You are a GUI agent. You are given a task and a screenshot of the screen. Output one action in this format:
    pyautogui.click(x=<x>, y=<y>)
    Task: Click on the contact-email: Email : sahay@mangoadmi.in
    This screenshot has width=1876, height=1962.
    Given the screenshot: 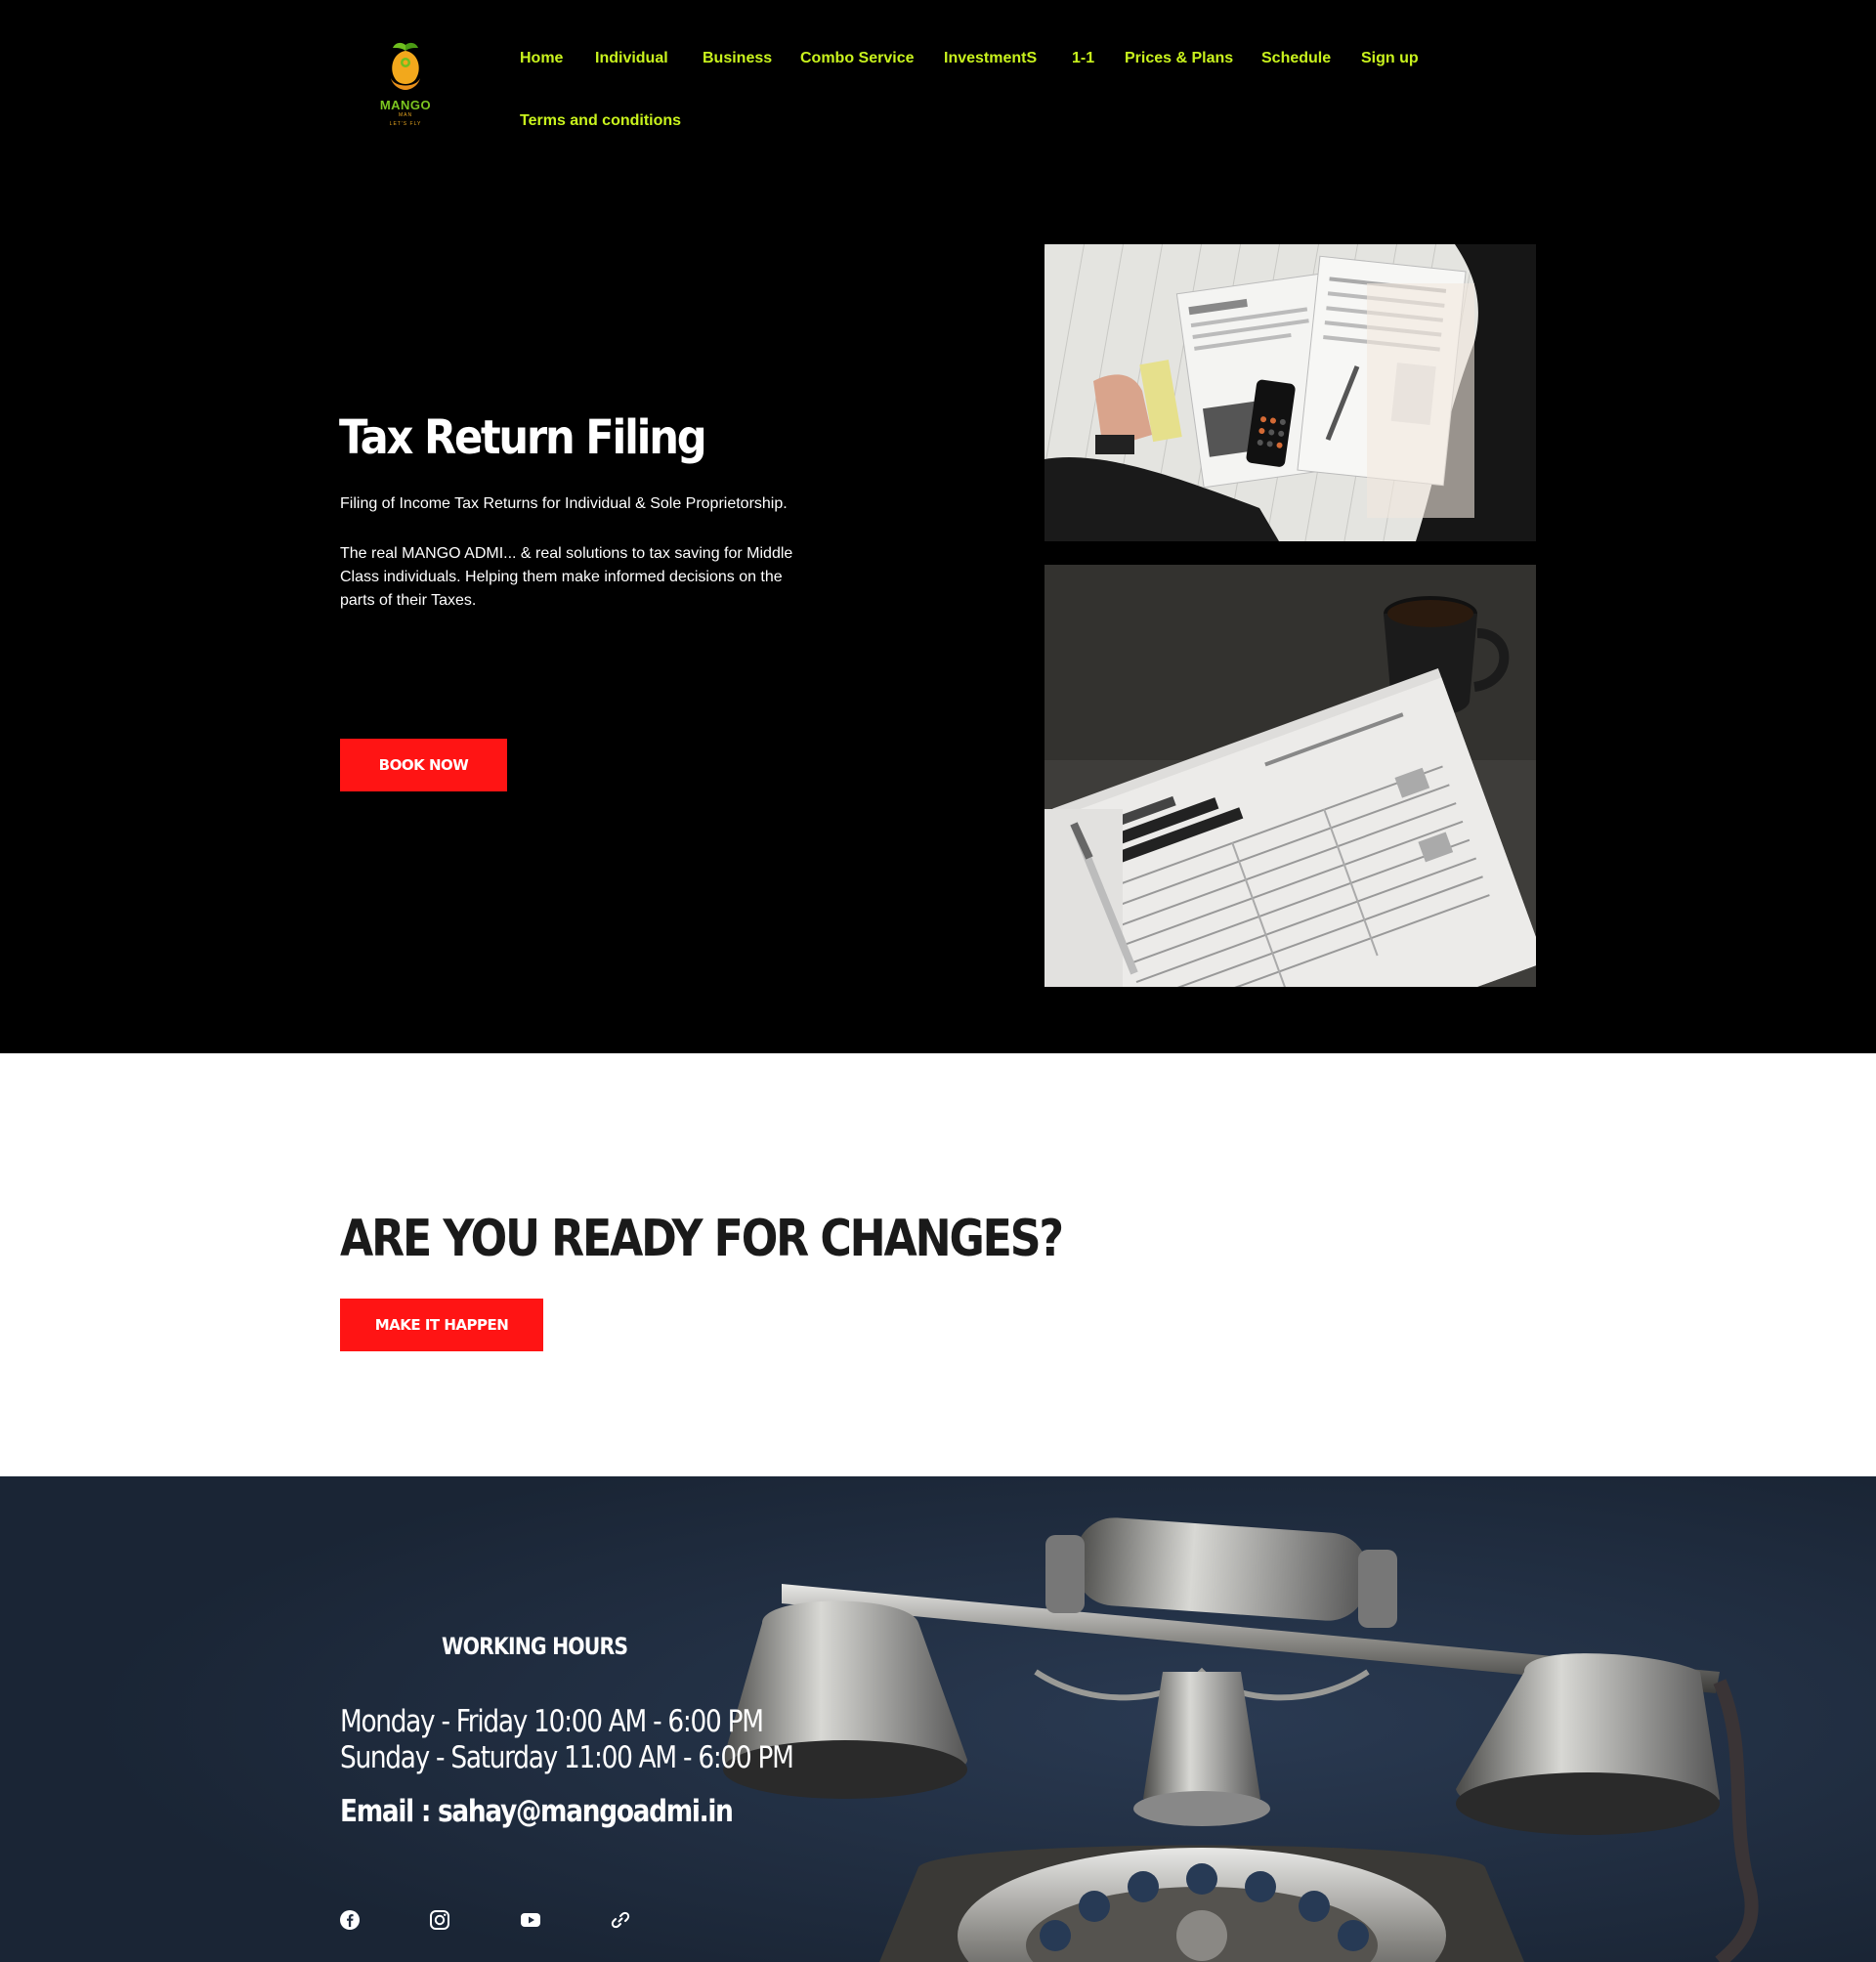 What is the action you would take?
    pyautogui.click(x=537, y=1812)
    